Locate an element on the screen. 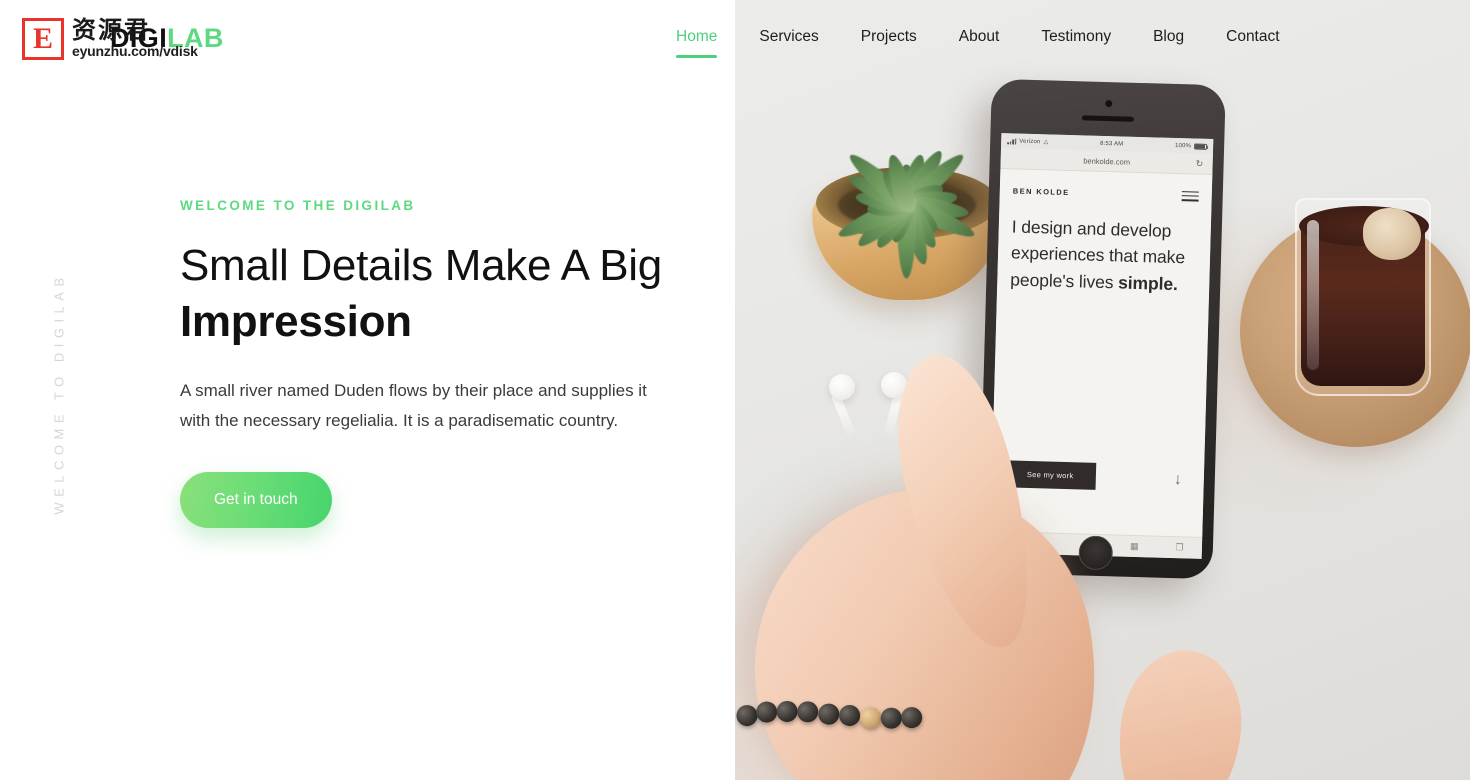  earbud-left is located at coordinates (842, 387).